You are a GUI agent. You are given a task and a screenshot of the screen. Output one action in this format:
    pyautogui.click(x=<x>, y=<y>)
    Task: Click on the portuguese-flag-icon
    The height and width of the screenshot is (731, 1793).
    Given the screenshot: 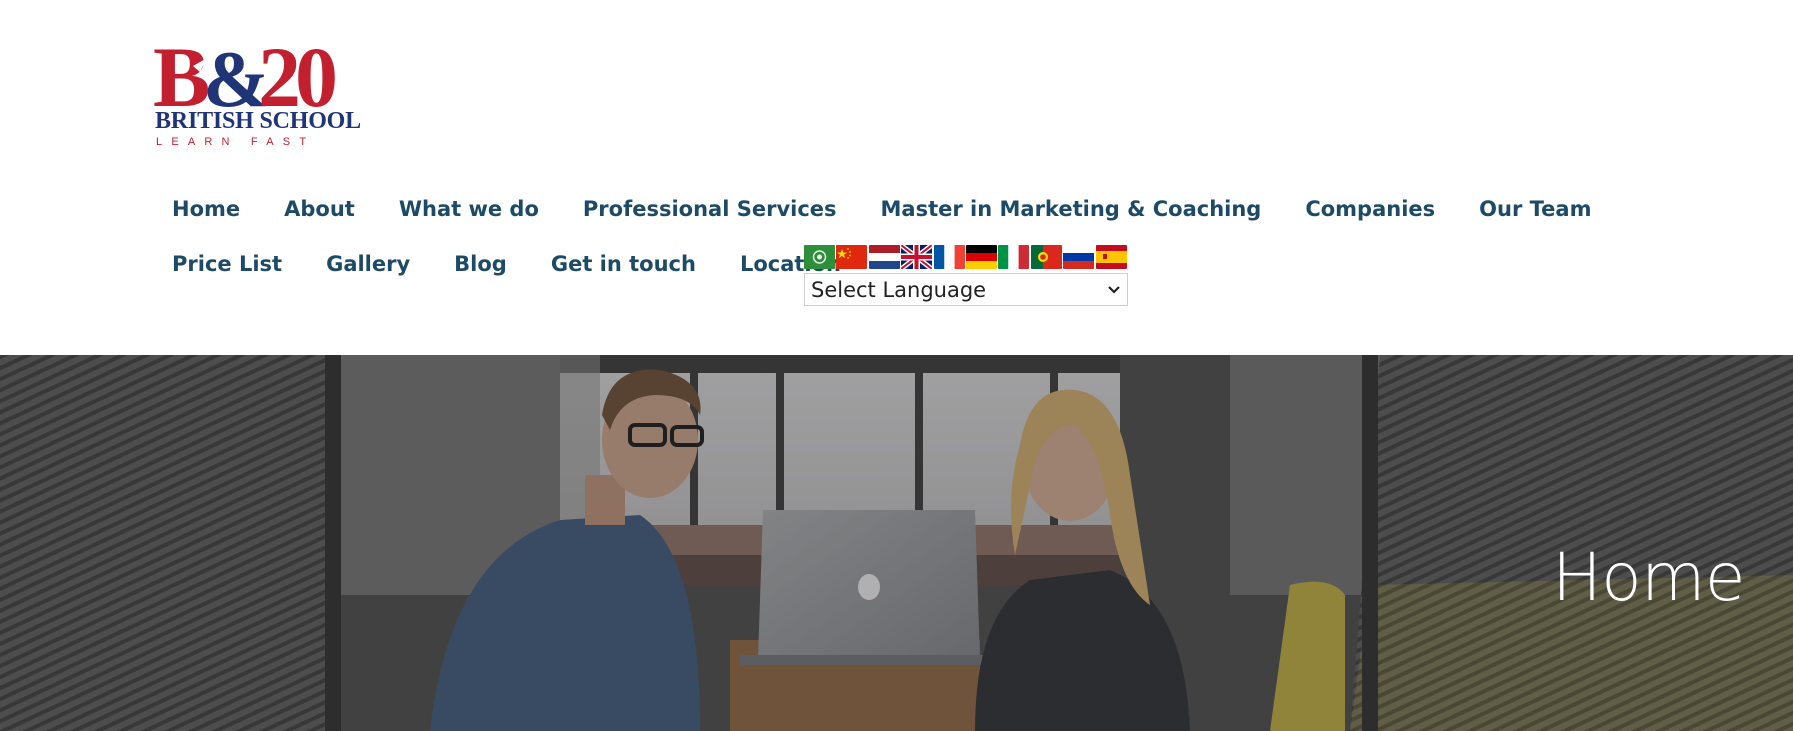 What is the action you would take?
    pyautogui.click(x=1046, y=257)
    